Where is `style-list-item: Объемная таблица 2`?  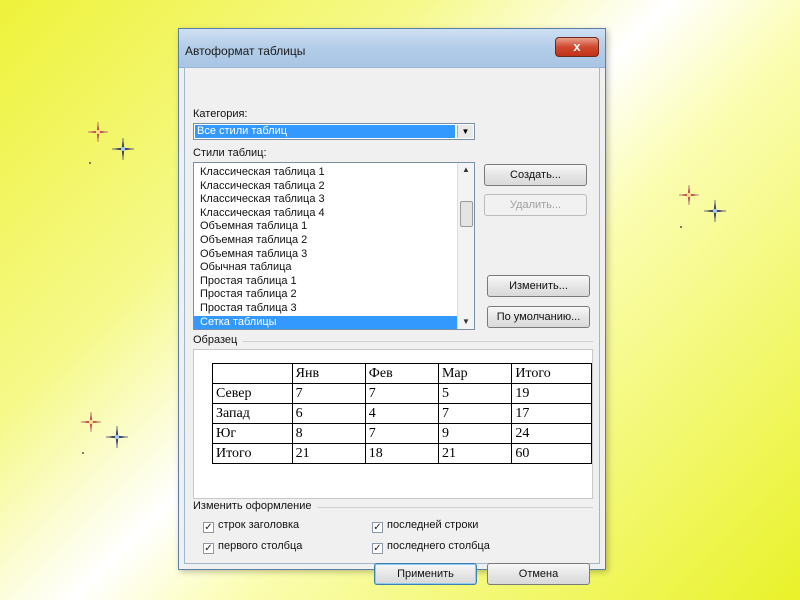 style-list-item: Объемная таблица 2 is located at coordinates (325, 241).